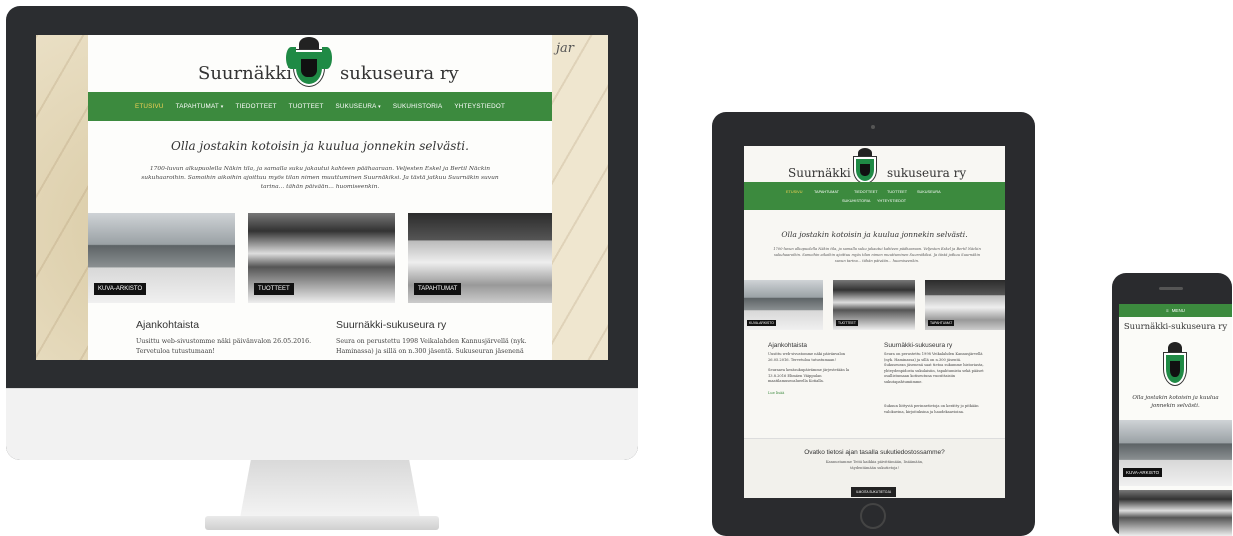 This screenshot has width=1233, height=536. I want to click on nav-item-tapahtumat: TAPAHTUMAT, so click(826, 192).